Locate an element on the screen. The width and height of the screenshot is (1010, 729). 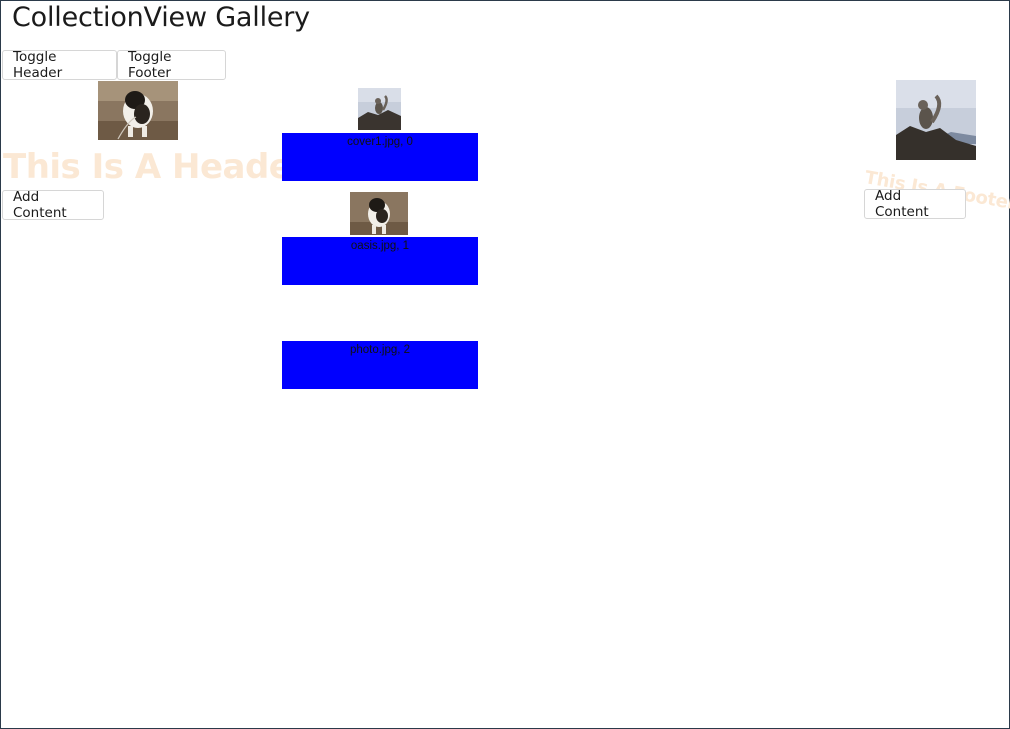
footer-add-content-button: Add Content is located at coordinates (915, 204).